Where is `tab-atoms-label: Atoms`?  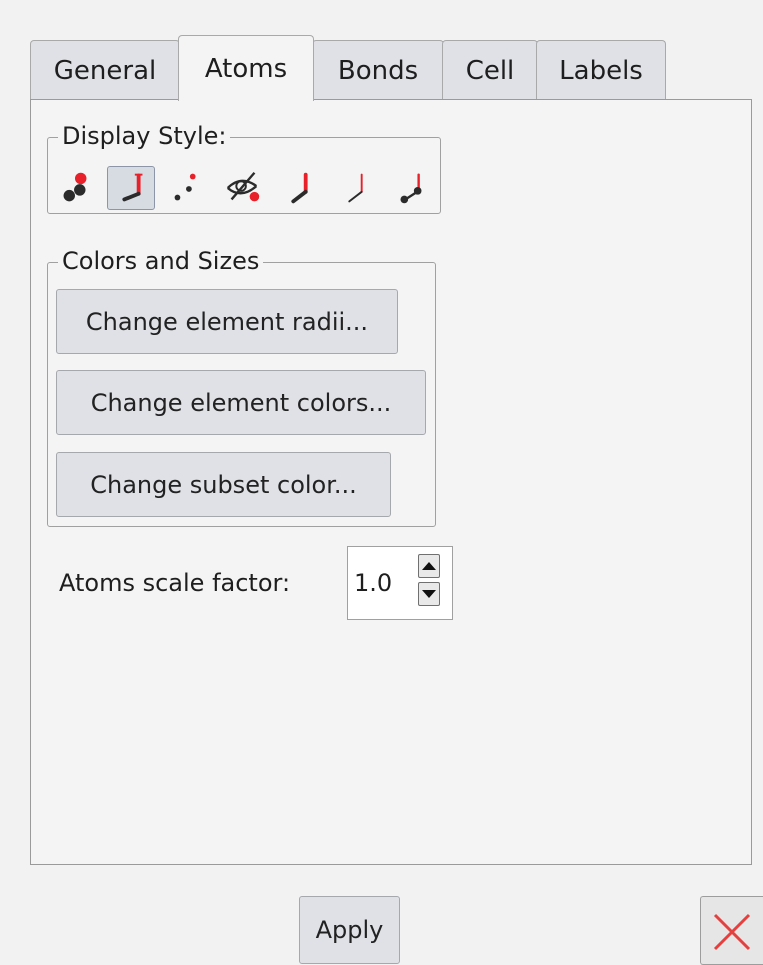 tab-atoms-label: Atoms is located at coordinates (246, 68).